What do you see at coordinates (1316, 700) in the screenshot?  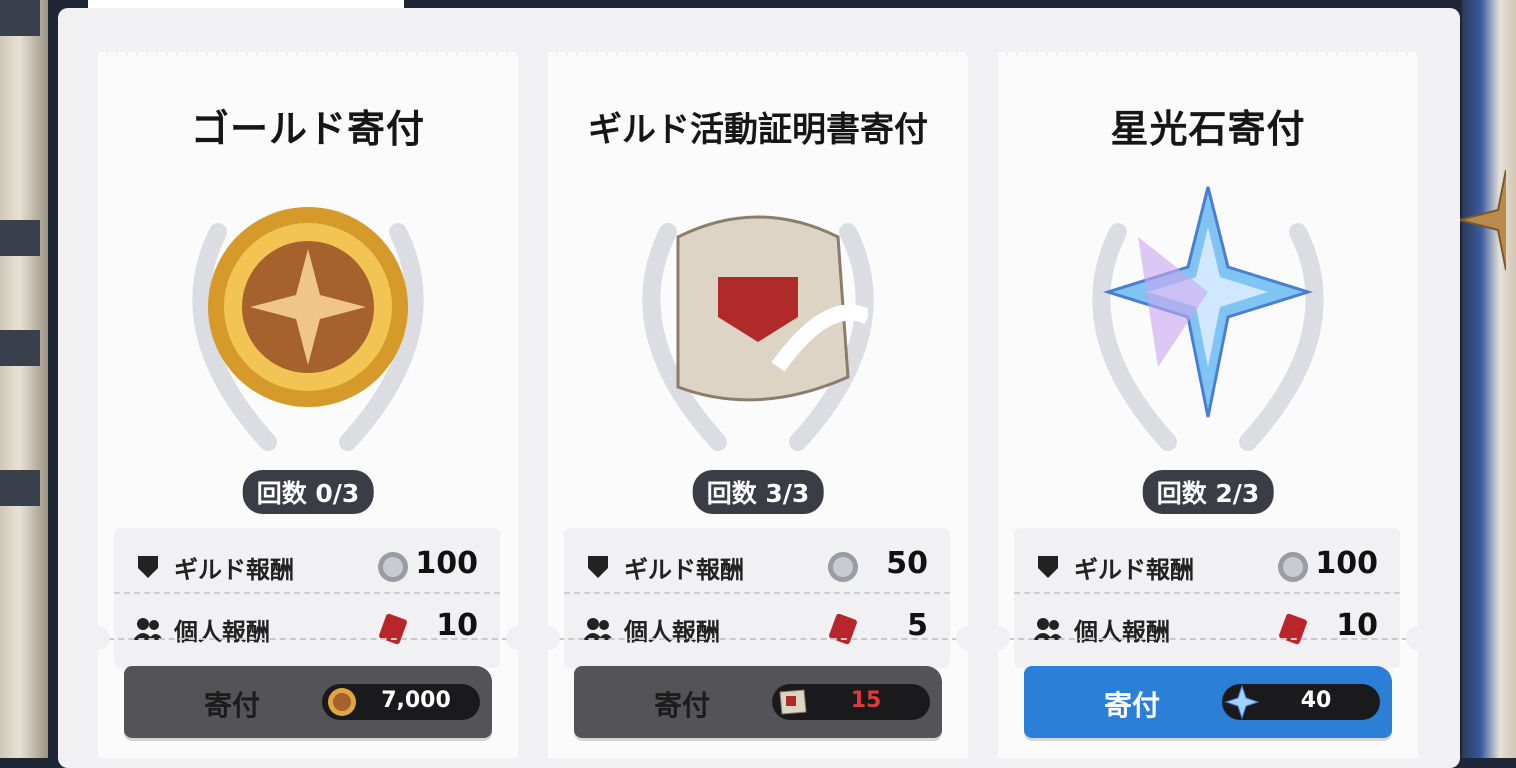 I see `cost-value: 40` at bounding box center [1316, 700].